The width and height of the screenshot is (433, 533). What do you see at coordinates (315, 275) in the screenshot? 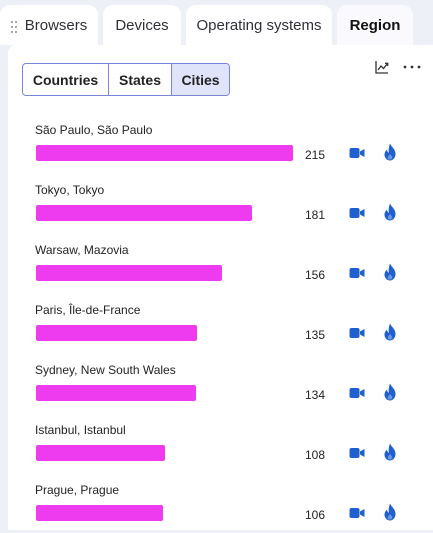
I see `city-count: 156` at bounding box center [315, 275].